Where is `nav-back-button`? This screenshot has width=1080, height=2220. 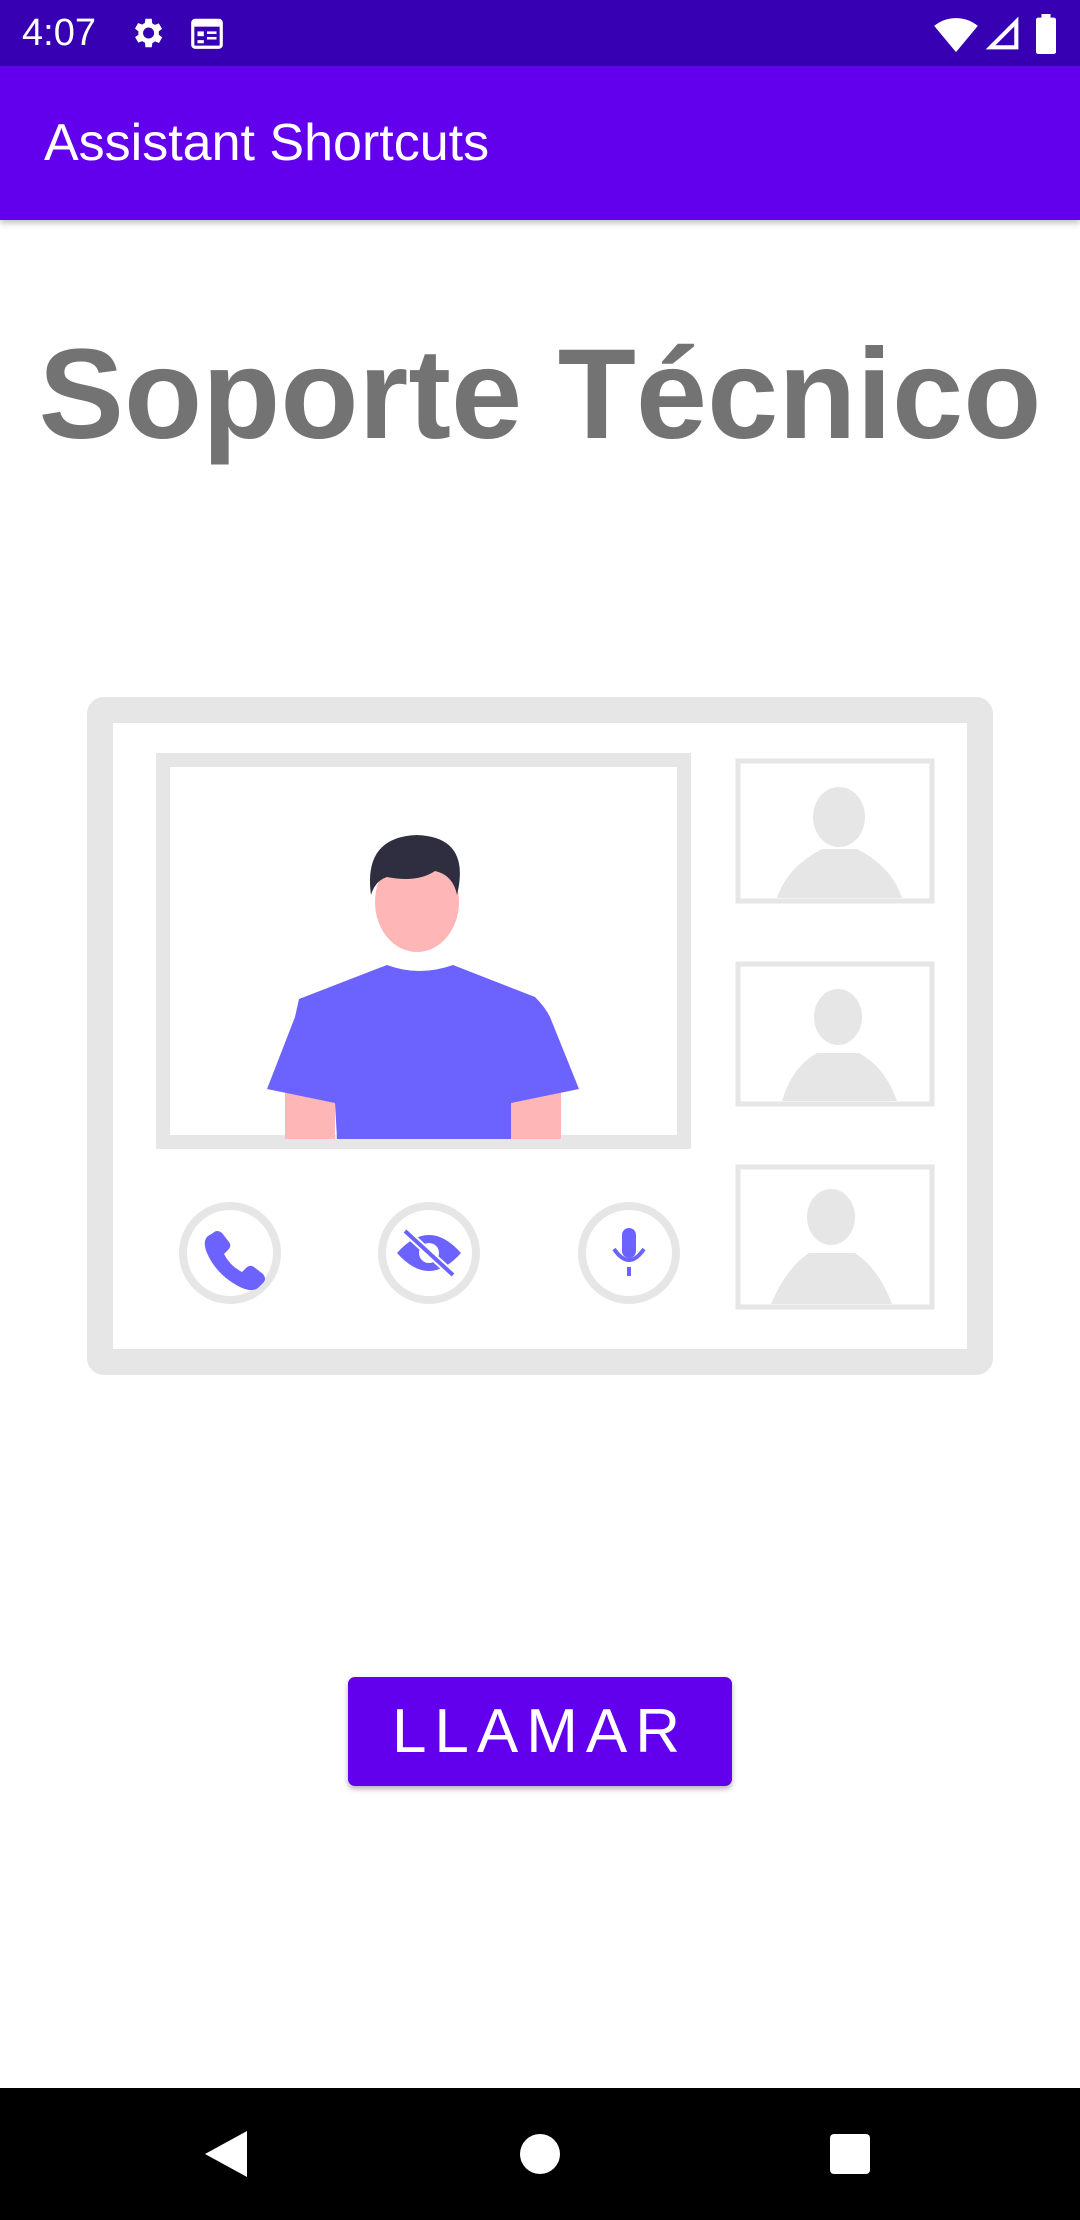 nav-back-button is located at coordinates (226, 2154).